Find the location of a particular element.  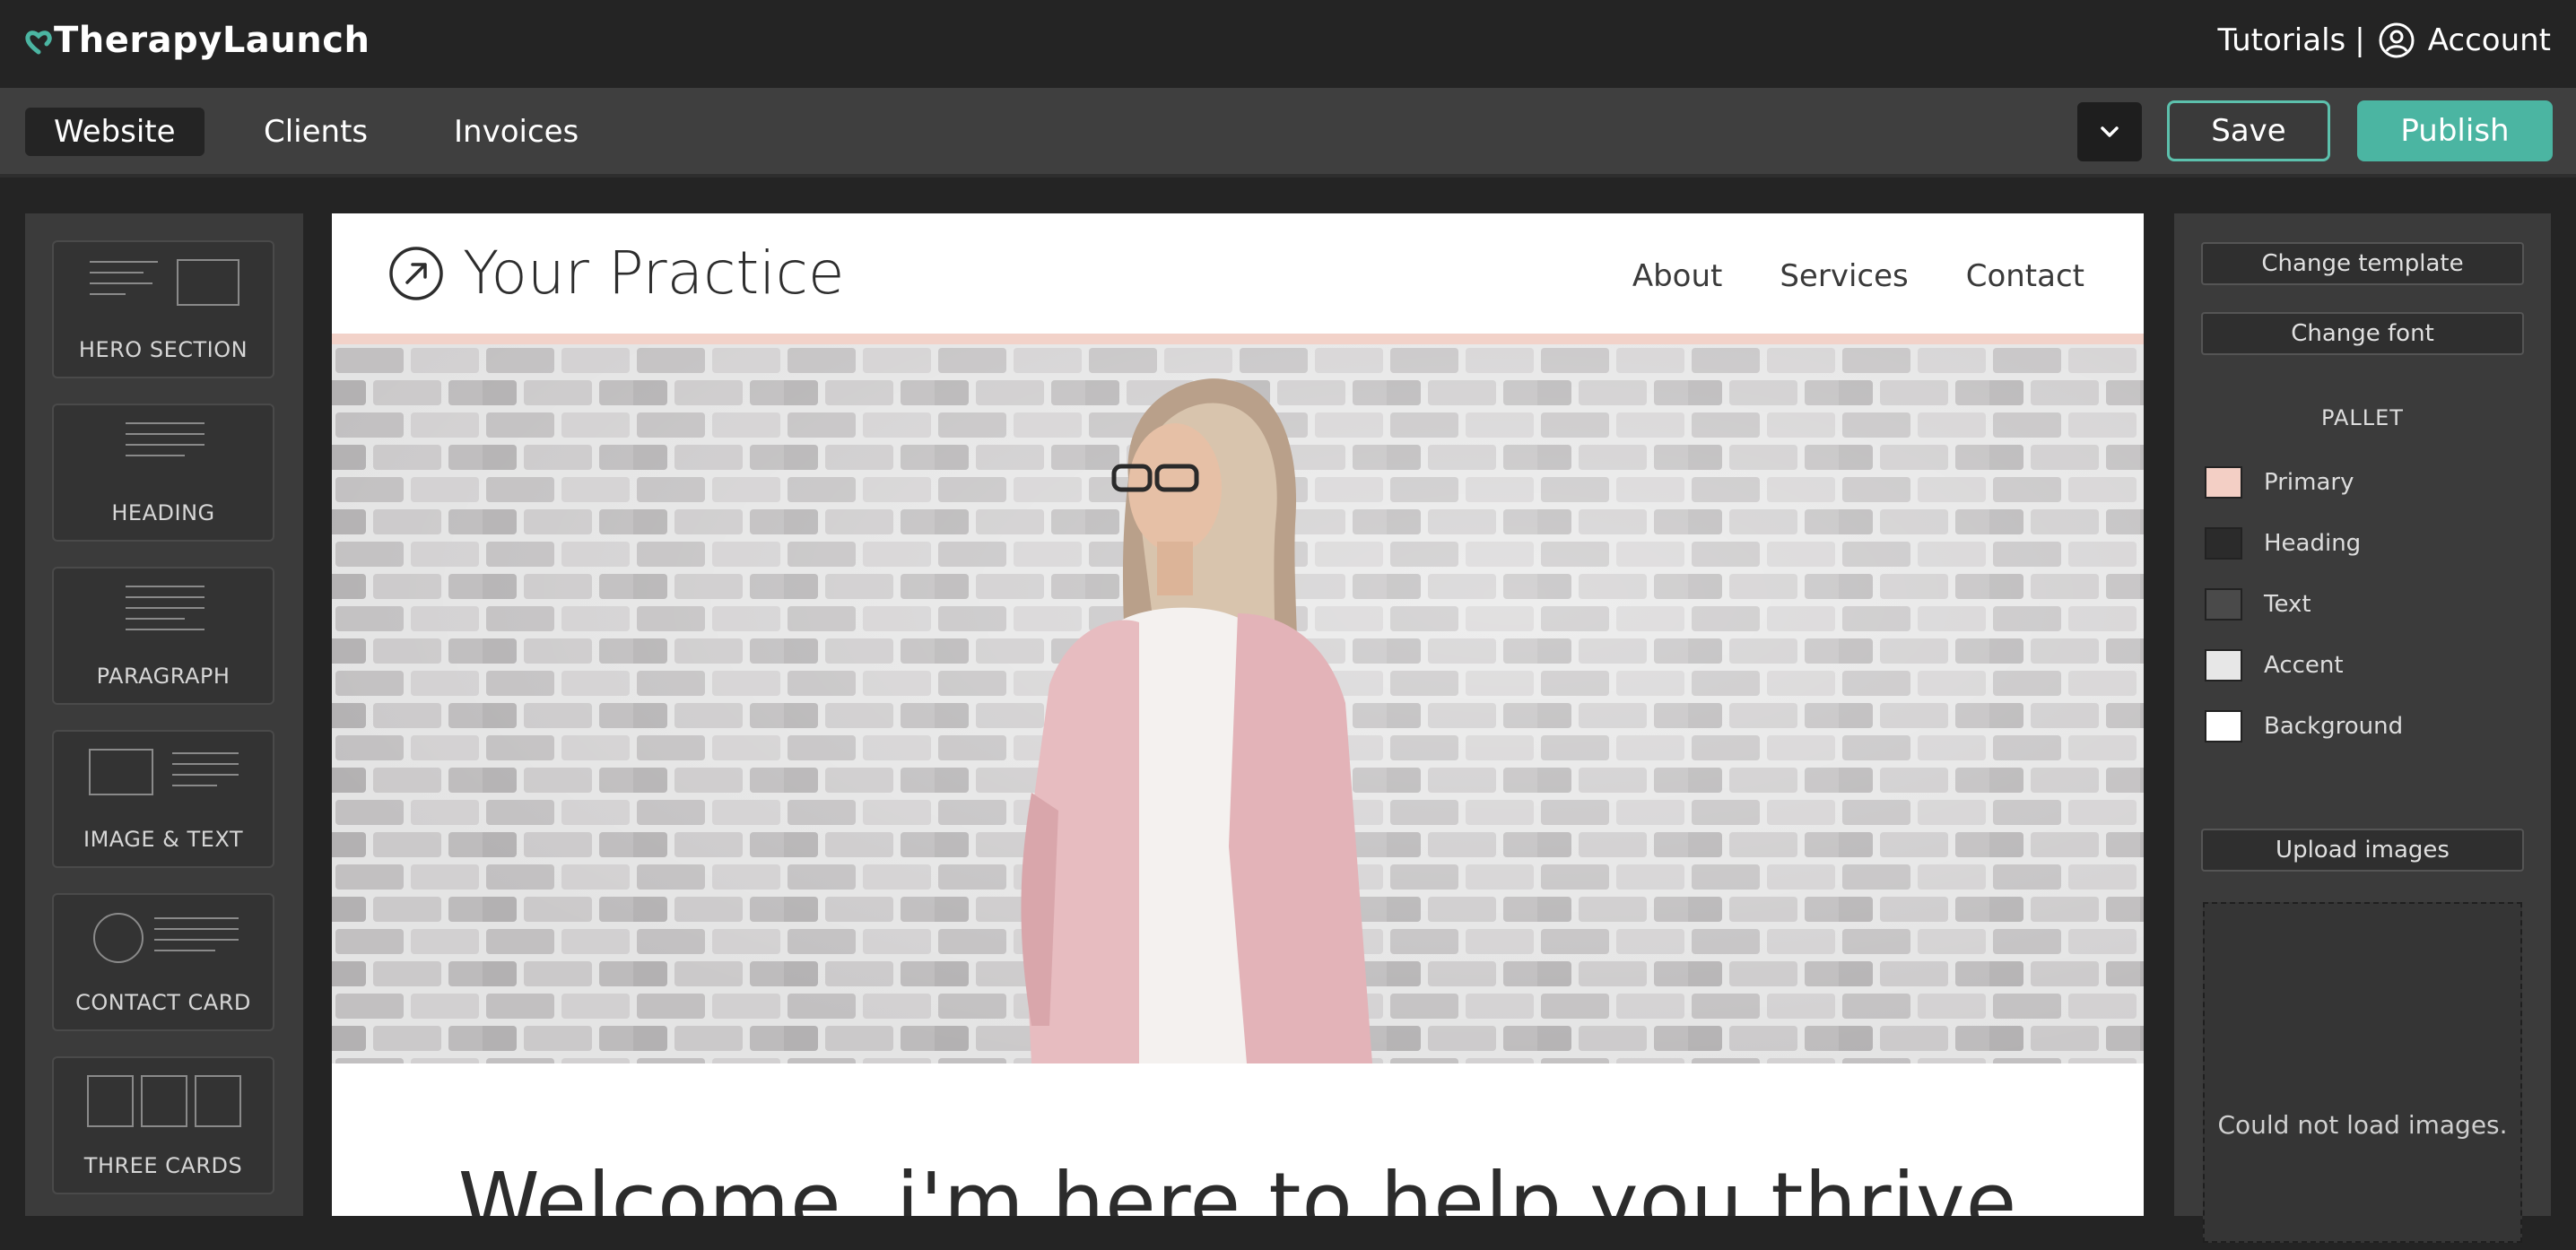

header-accent-bar is located at coordinates (1238, 339).